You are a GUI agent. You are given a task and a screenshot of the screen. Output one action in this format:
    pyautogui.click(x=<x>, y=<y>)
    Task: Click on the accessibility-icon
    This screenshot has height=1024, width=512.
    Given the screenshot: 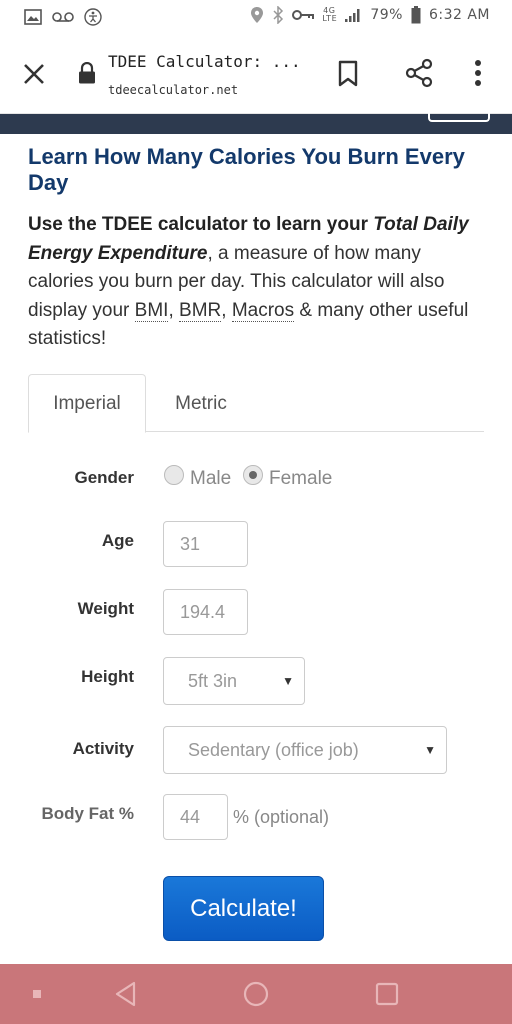 What is the action you would take?
    pyautogui.click(x=93, y=17)
    